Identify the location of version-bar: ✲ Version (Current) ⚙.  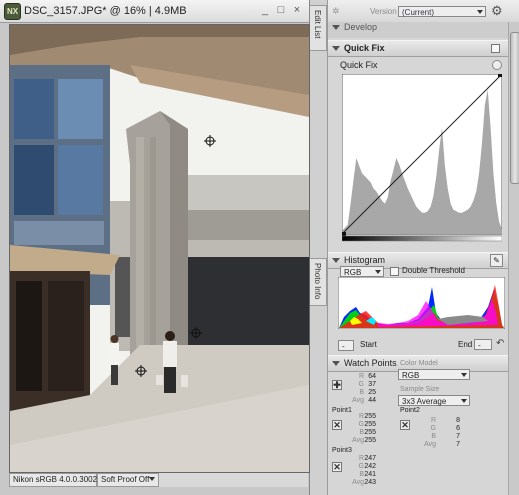
(423, 11).